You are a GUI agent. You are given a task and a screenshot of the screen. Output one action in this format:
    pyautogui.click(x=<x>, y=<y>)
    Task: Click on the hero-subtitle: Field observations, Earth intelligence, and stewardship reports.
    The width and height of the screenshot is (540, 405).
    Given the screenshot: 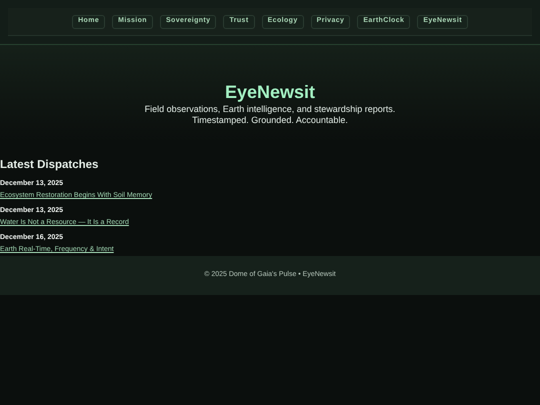 What is the action you would take?
    pyautogui.click(x=270, y=109)
    